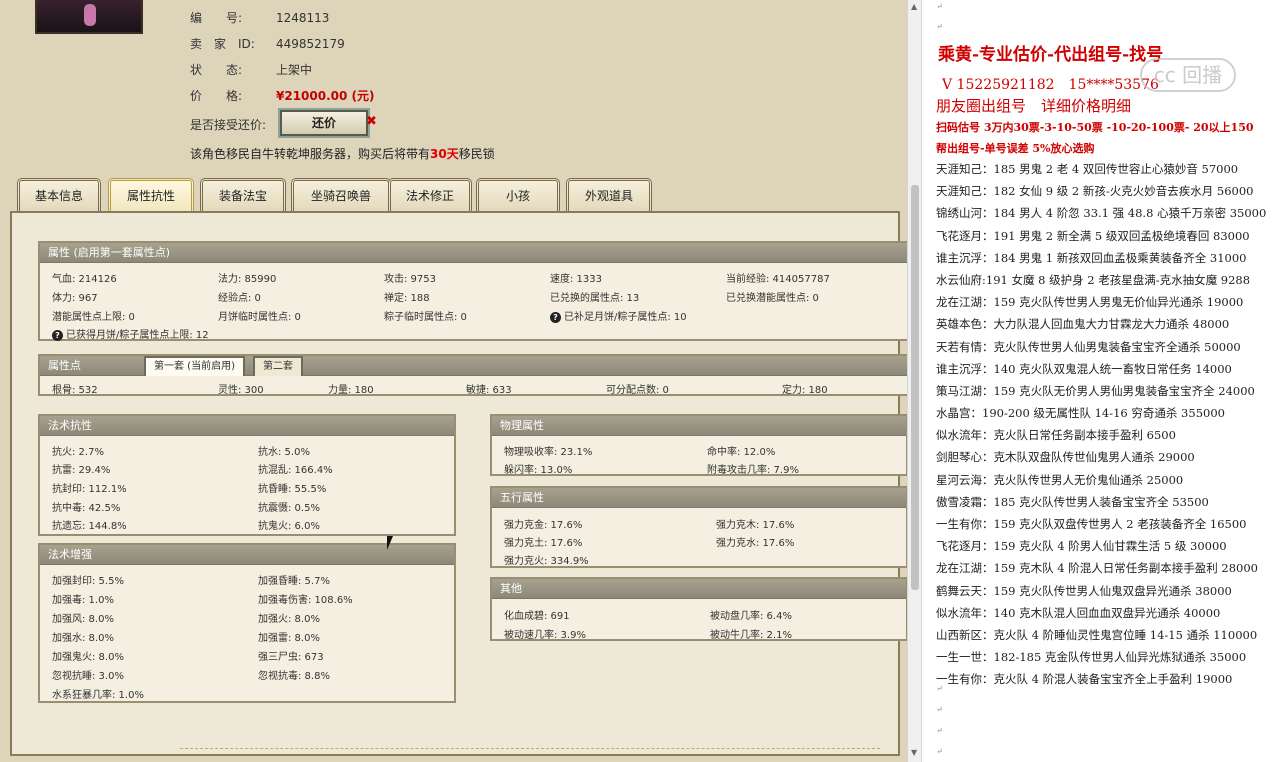  Describe the element at coordinates (407, 298) in the screenshot. I see `attr-cell: 禅定: 188` at that location.